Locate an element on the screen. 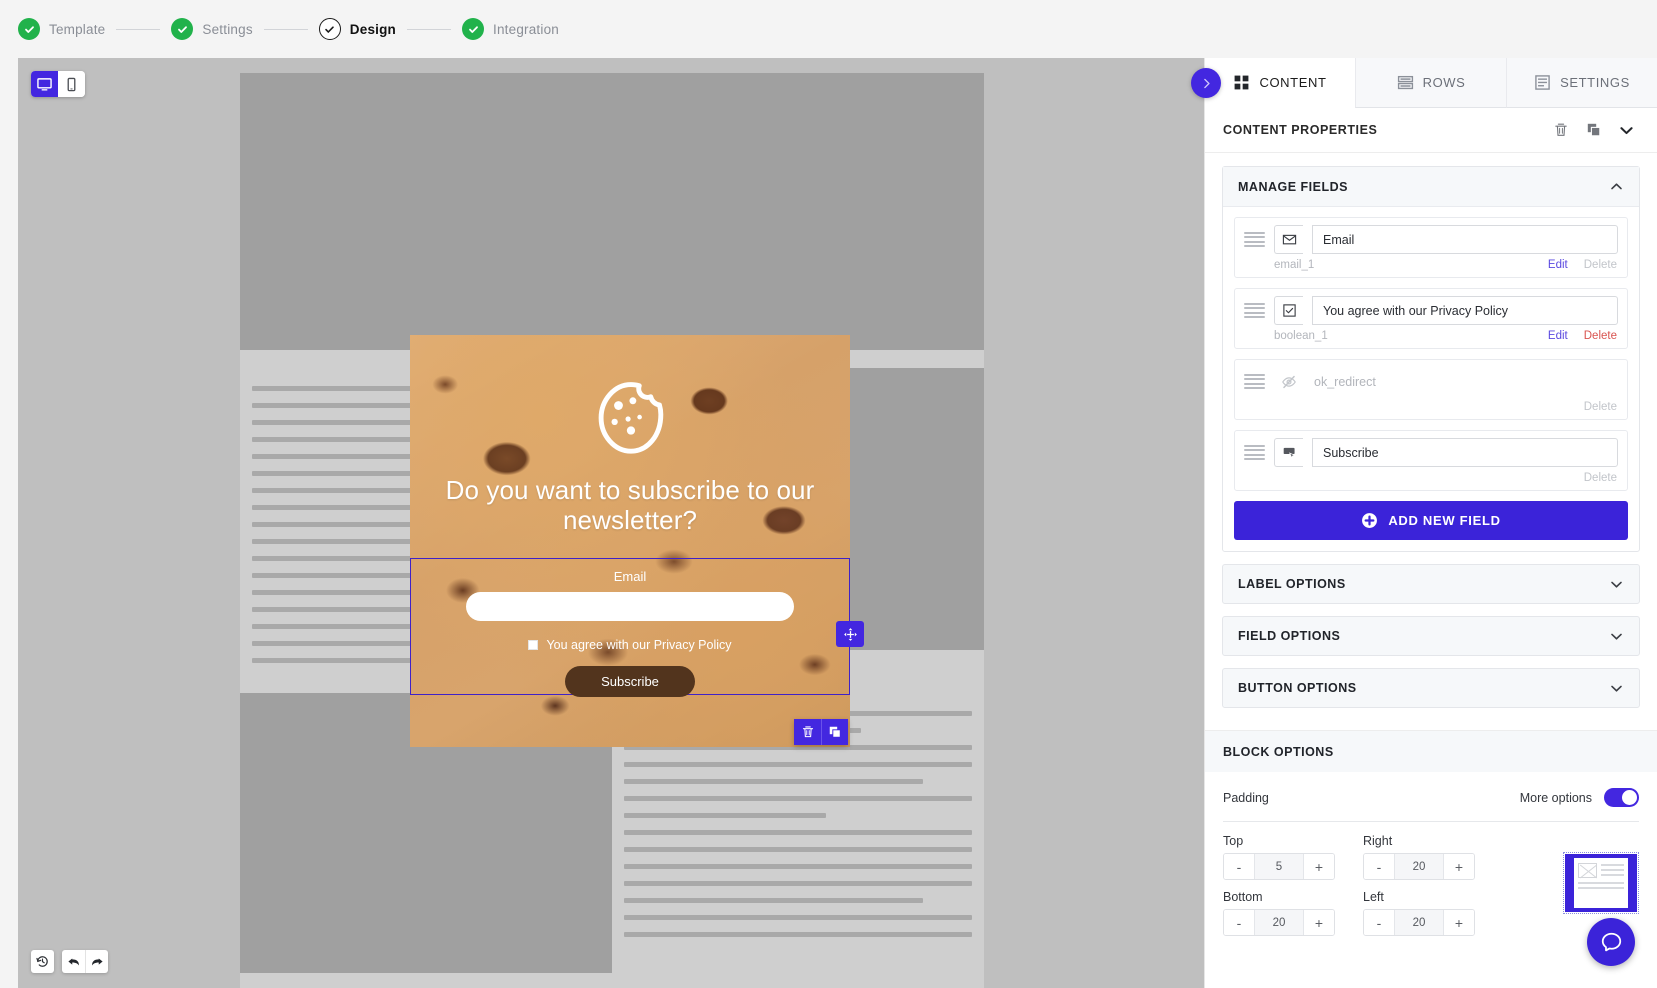 The image size is (1657, 988). trash-icon is located at coordinates (1560, 129).